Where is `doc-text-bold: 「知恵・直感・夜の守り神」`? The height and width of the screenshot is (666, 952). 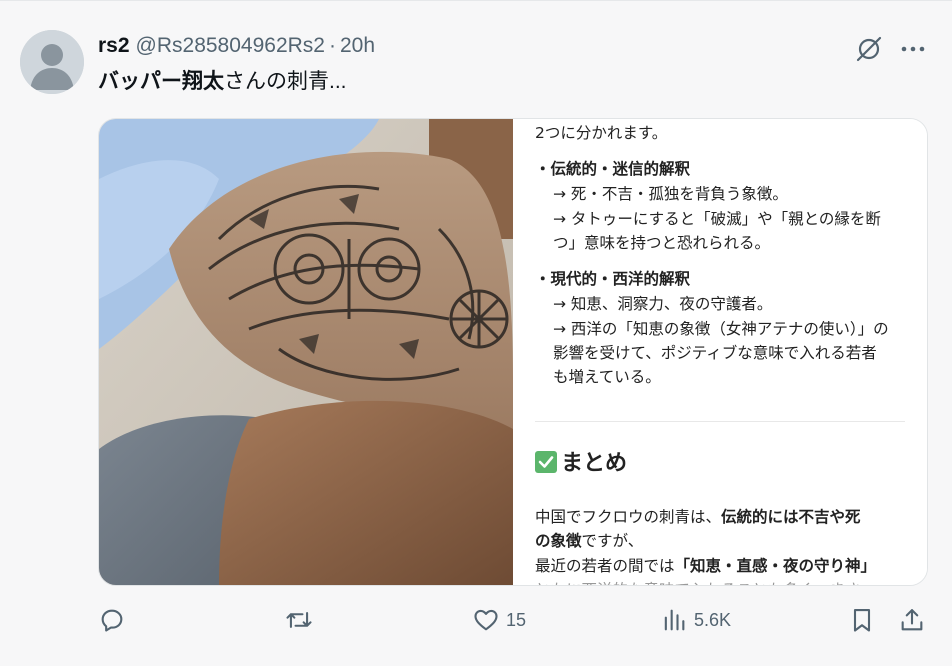
doc-text-bold: 「知恵・直感・夜の守り神」 is located at coordinates (775, 566).